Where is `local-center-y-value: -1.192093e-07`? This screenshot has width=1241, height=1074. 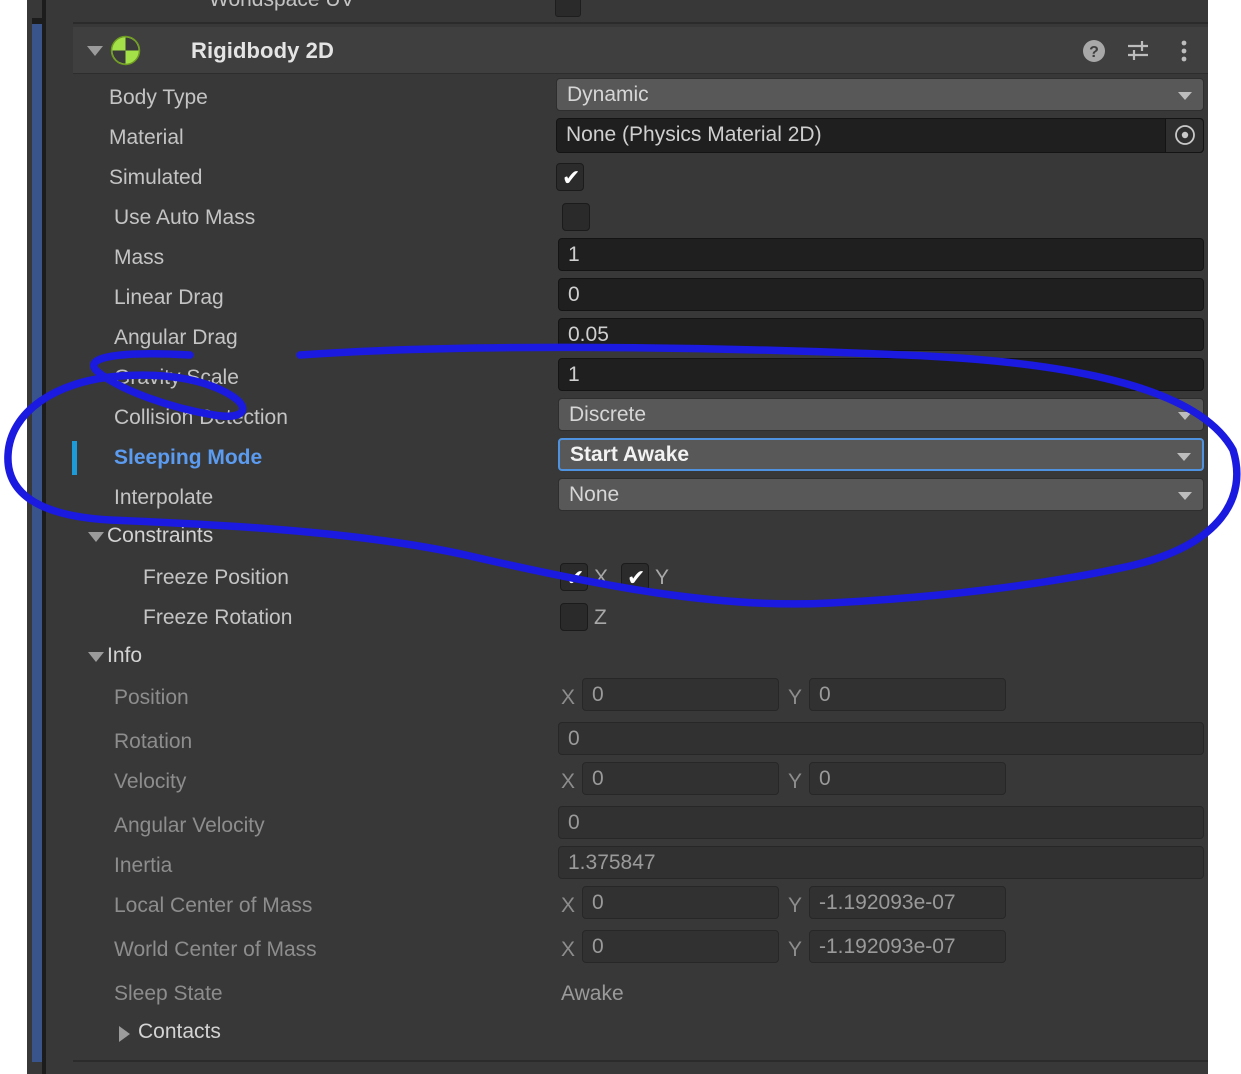 local-center-y-value: -1.192093e-07 is located at coordinates (887, 902).